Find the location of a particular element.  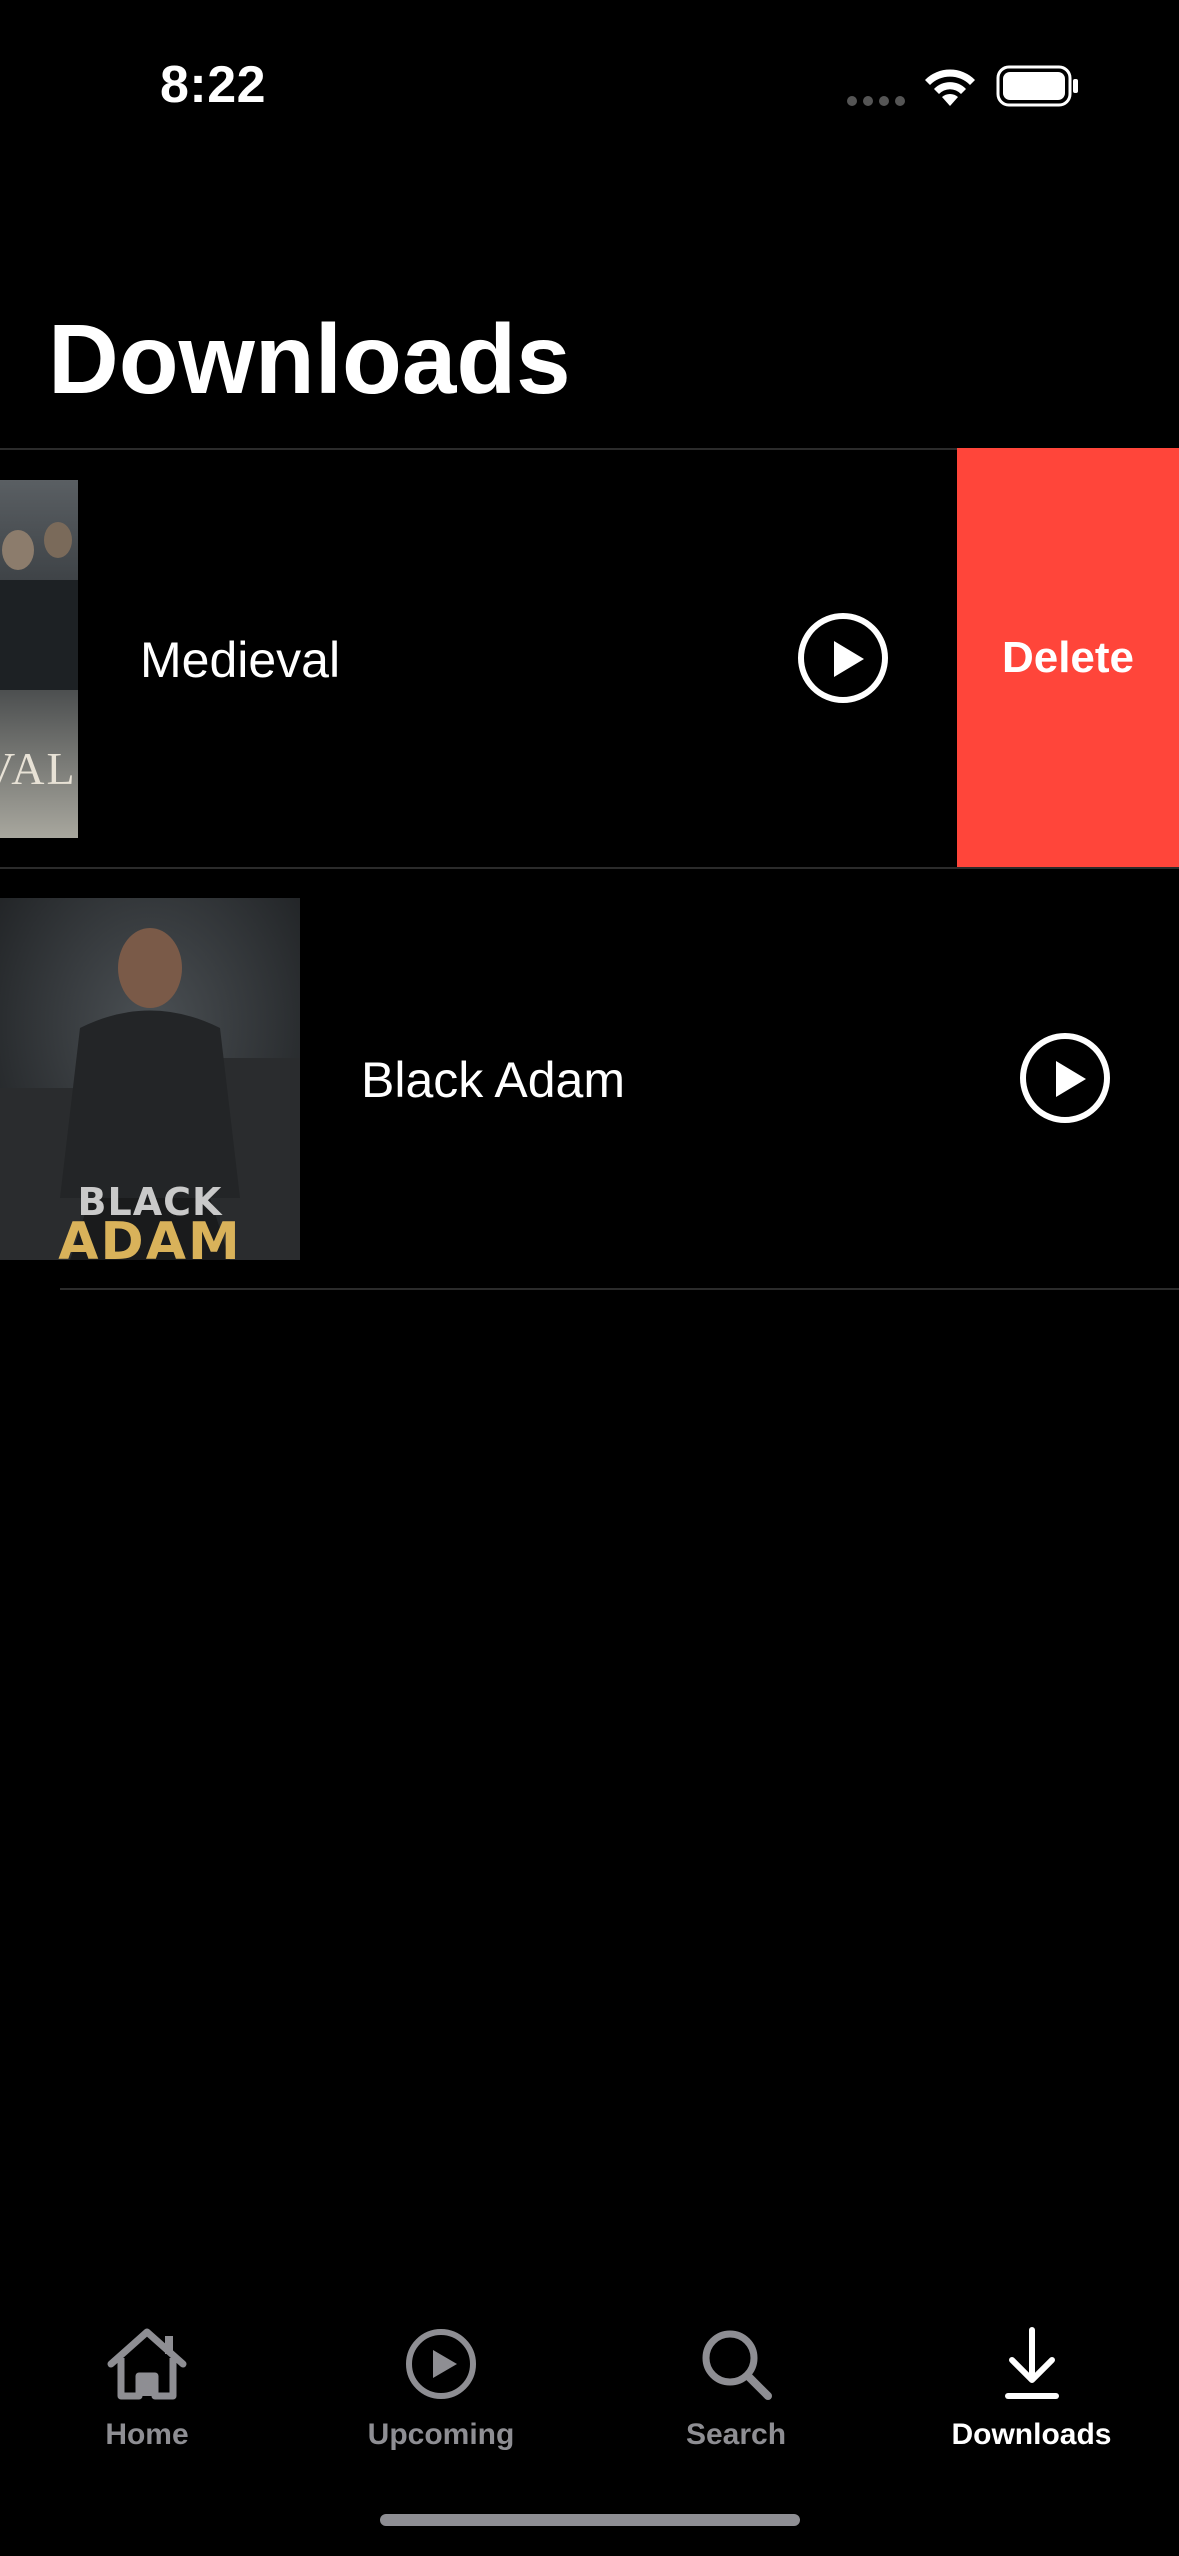

poster-black-adam: BLACK ADAM is located at coordinates (150, 1079).